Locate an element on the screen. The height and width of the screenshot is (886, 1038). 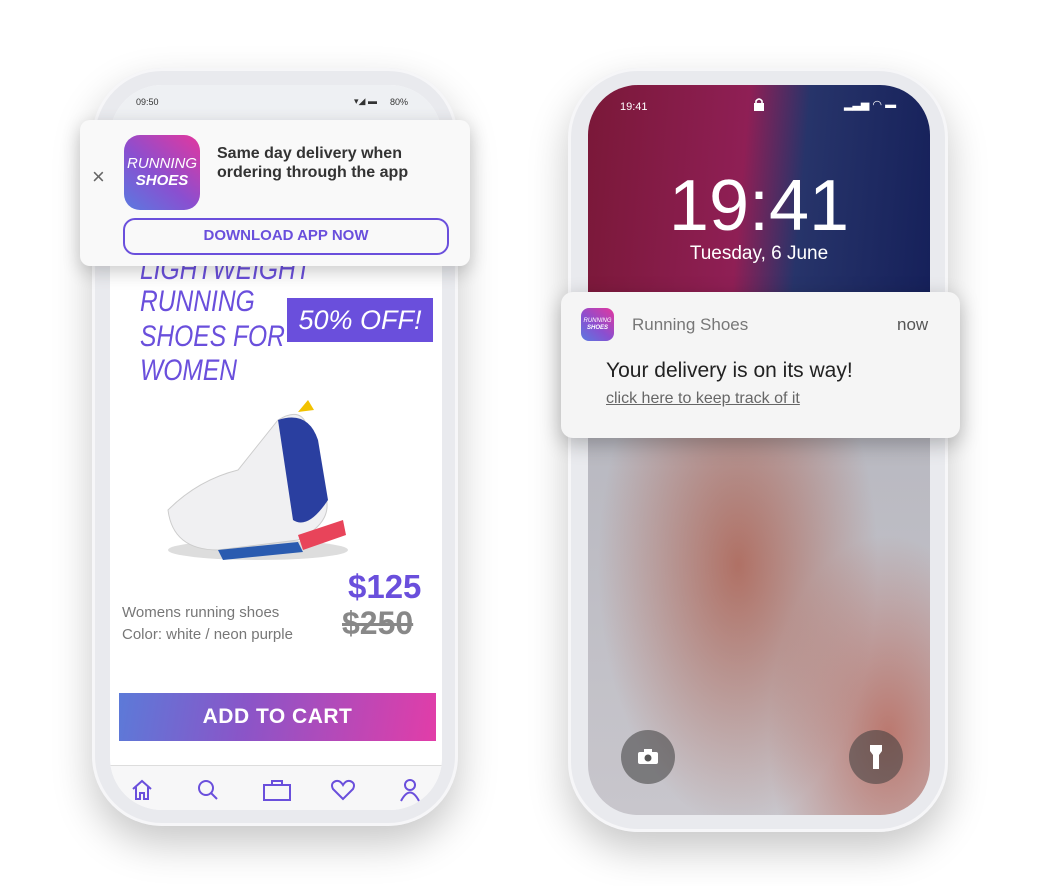
home-icon is located at coordinates (142, 790).